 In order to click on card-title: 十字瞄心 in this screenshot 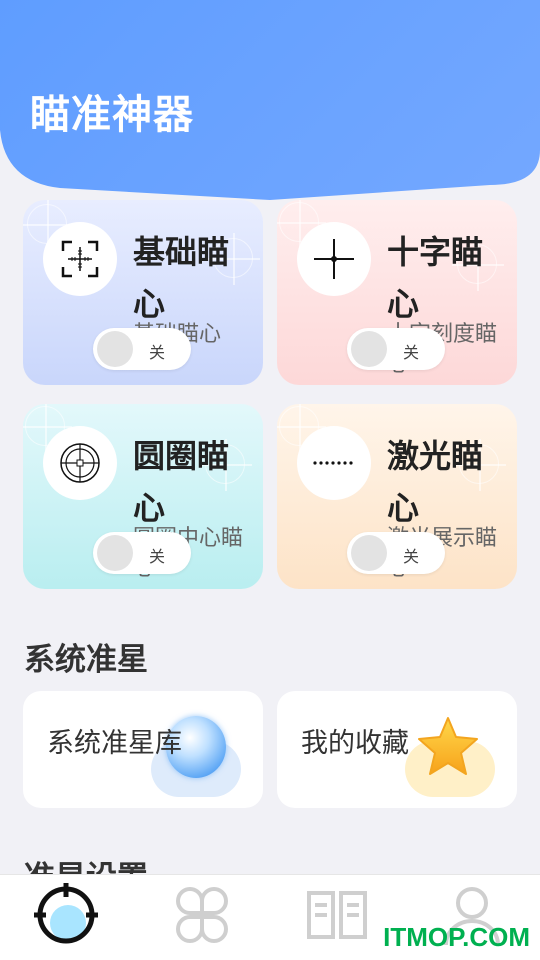, I will do `click(435, 278)`.